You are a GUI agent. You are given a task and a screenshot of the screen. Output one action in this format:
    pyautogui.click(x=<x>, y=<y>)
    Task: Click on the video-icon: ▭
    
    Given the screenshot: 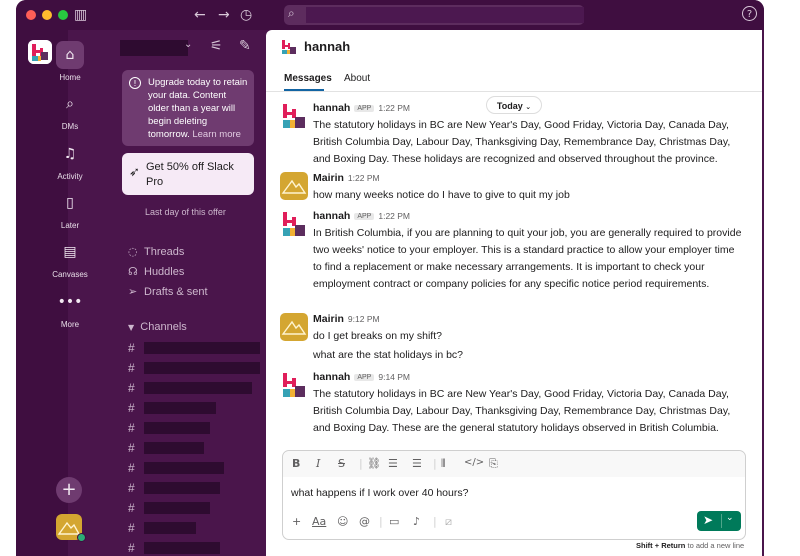 What is the action you would take?
    pyautogui.click(x=394, y=521)
    